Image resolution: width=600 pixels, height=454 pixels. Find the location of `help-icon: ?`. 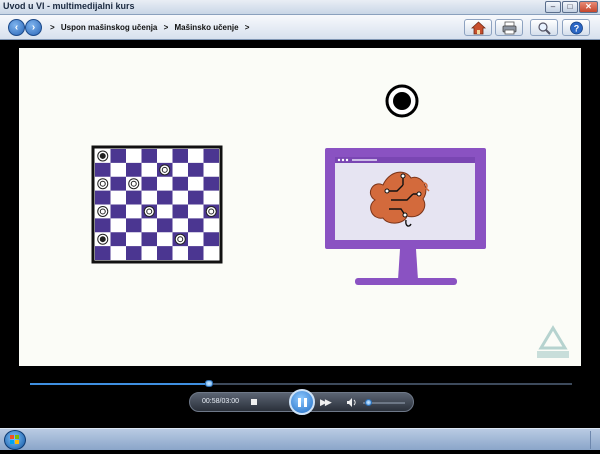

help-icon: ? is located at coordinates (576, 28).